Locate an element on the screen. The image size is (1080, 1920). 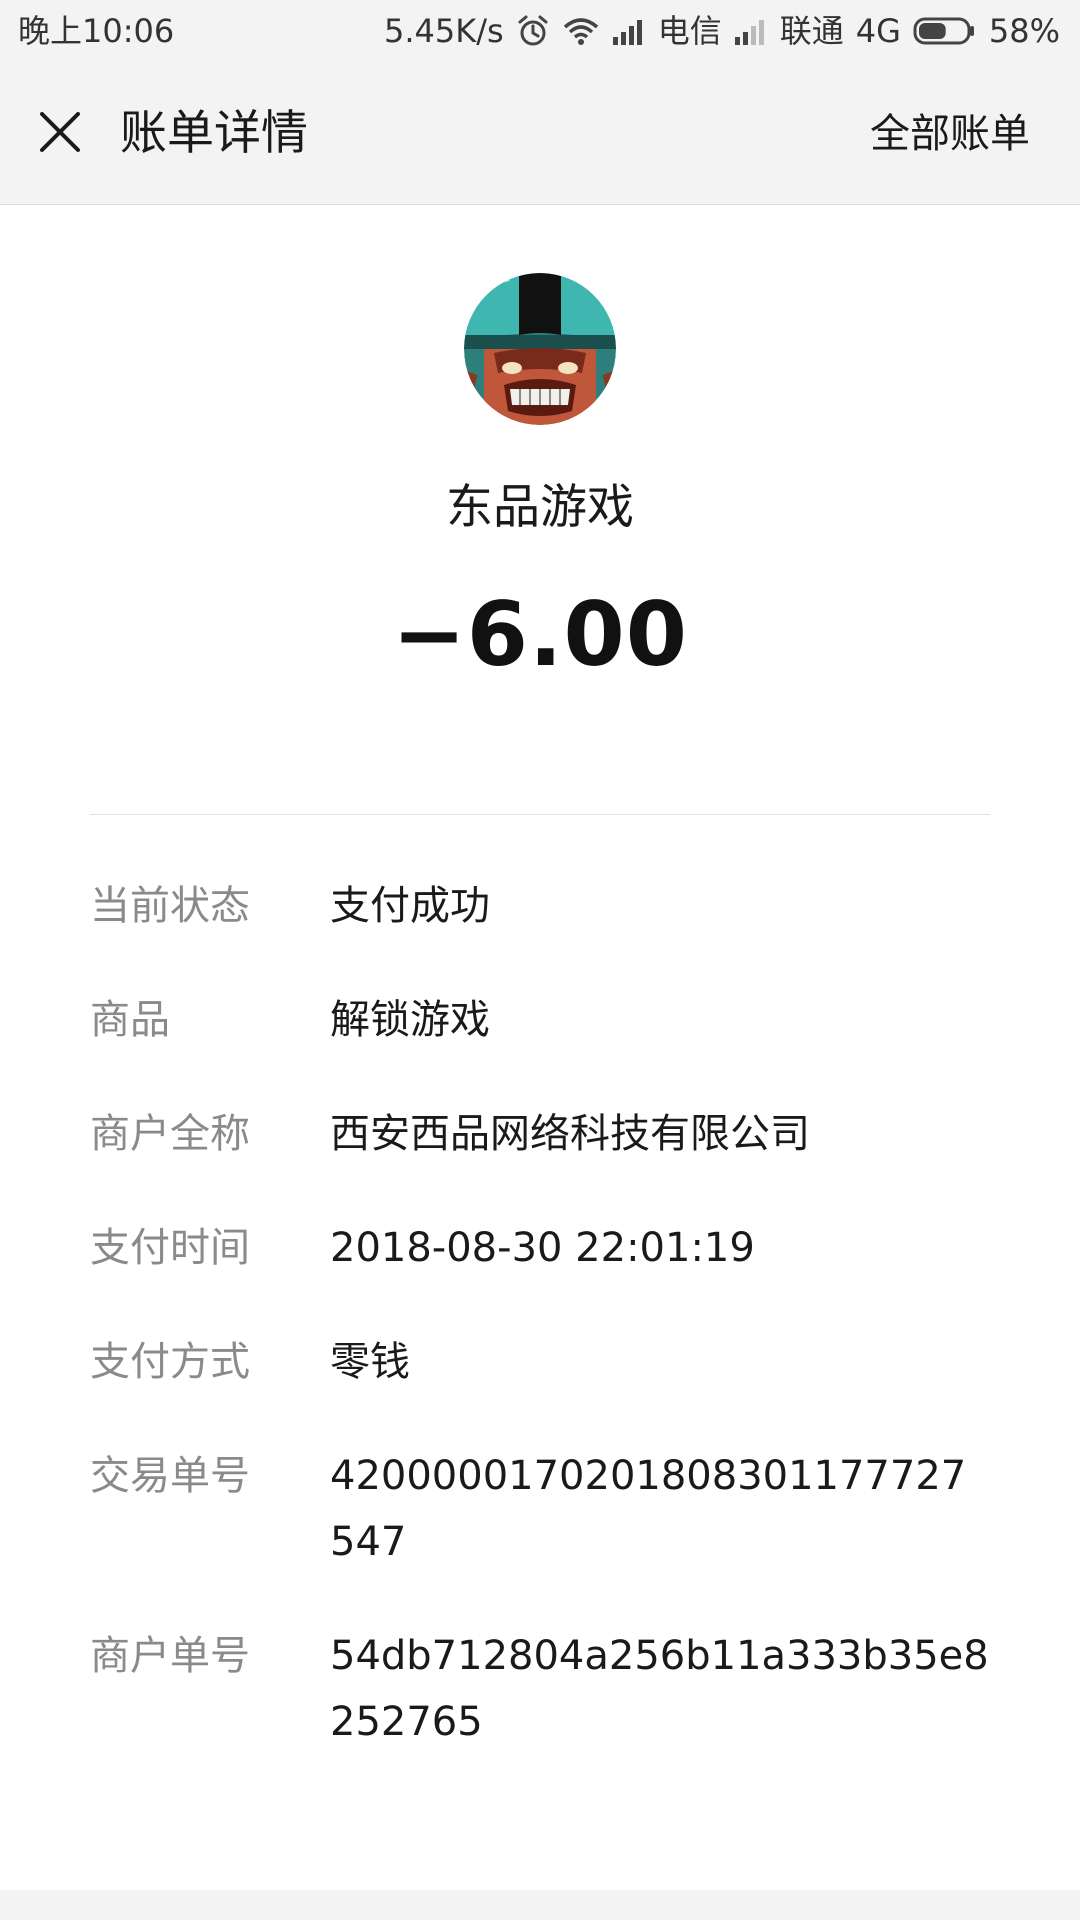
status-bar: 晚上10:06 5.45K/s 电信 联通 4G 58% is located at coordinates (540, 31).